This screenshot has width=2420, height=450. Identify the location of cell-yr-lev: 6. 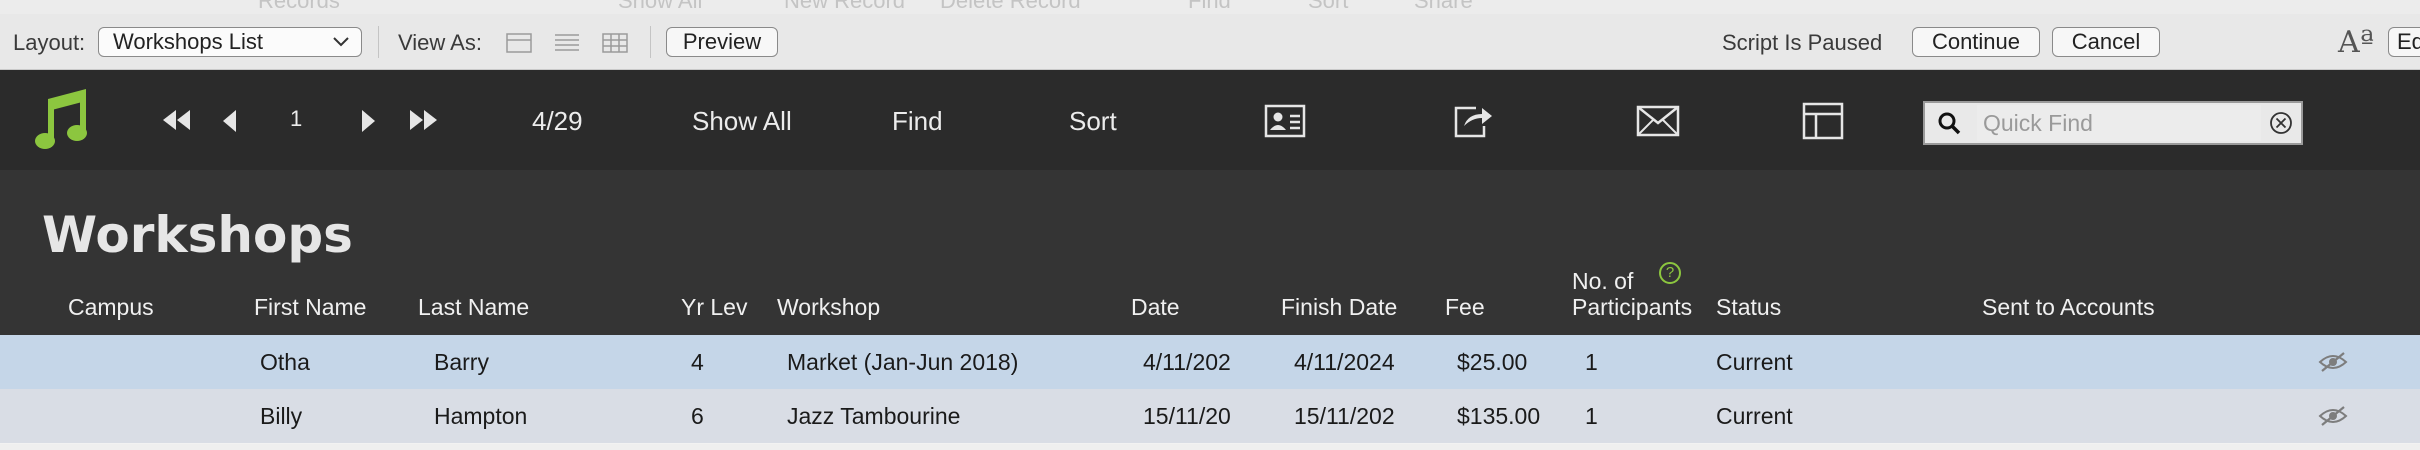
(697, 416).